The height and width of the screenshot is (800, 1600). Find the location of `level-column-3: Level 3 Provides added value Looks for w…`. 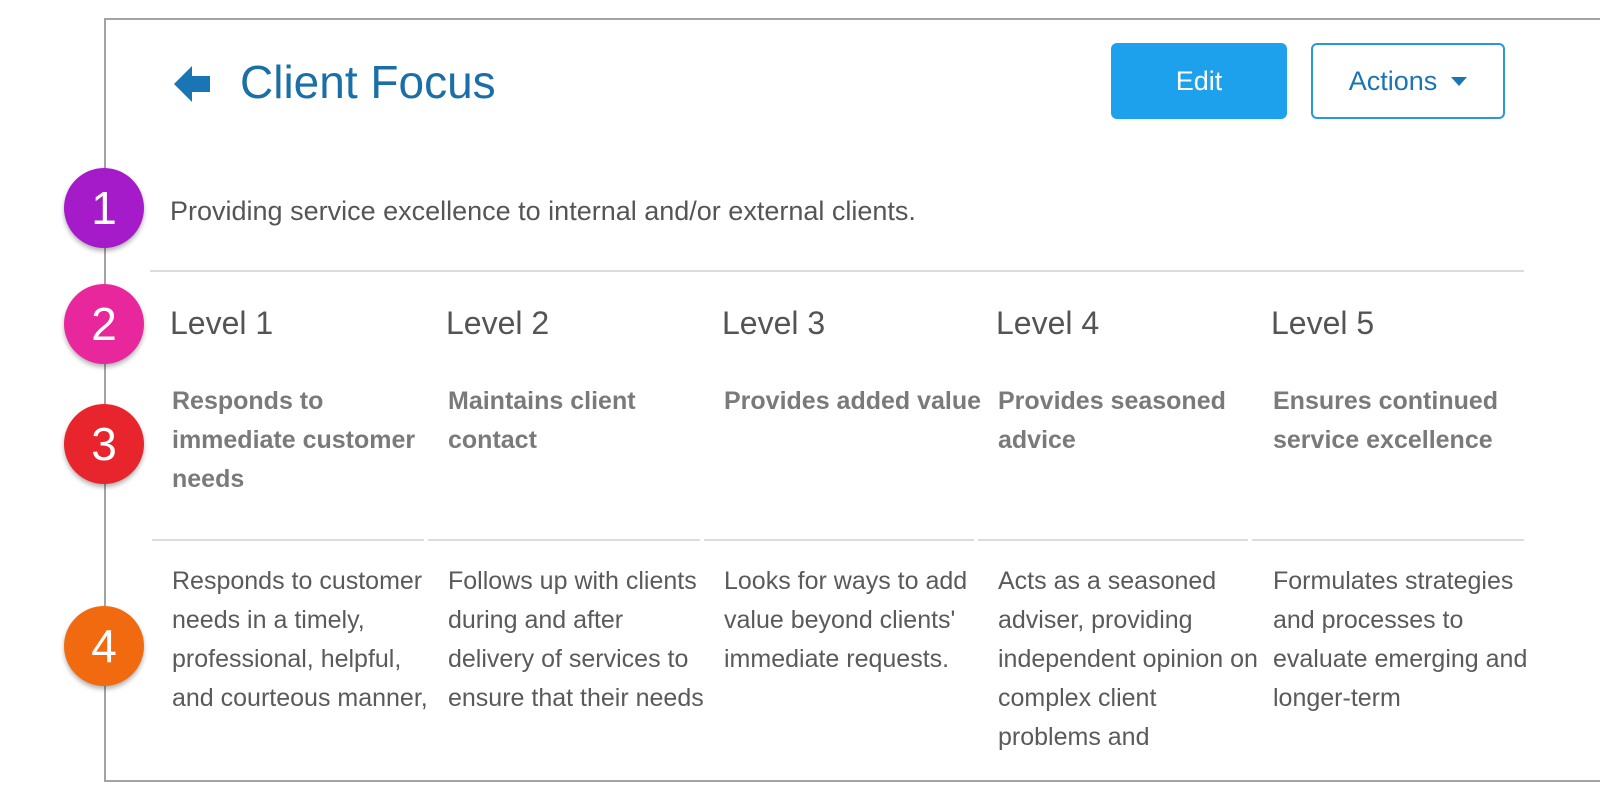

level-column-3: Level 3 Provides added value Looks for w… is located at coordinates (853, 486).